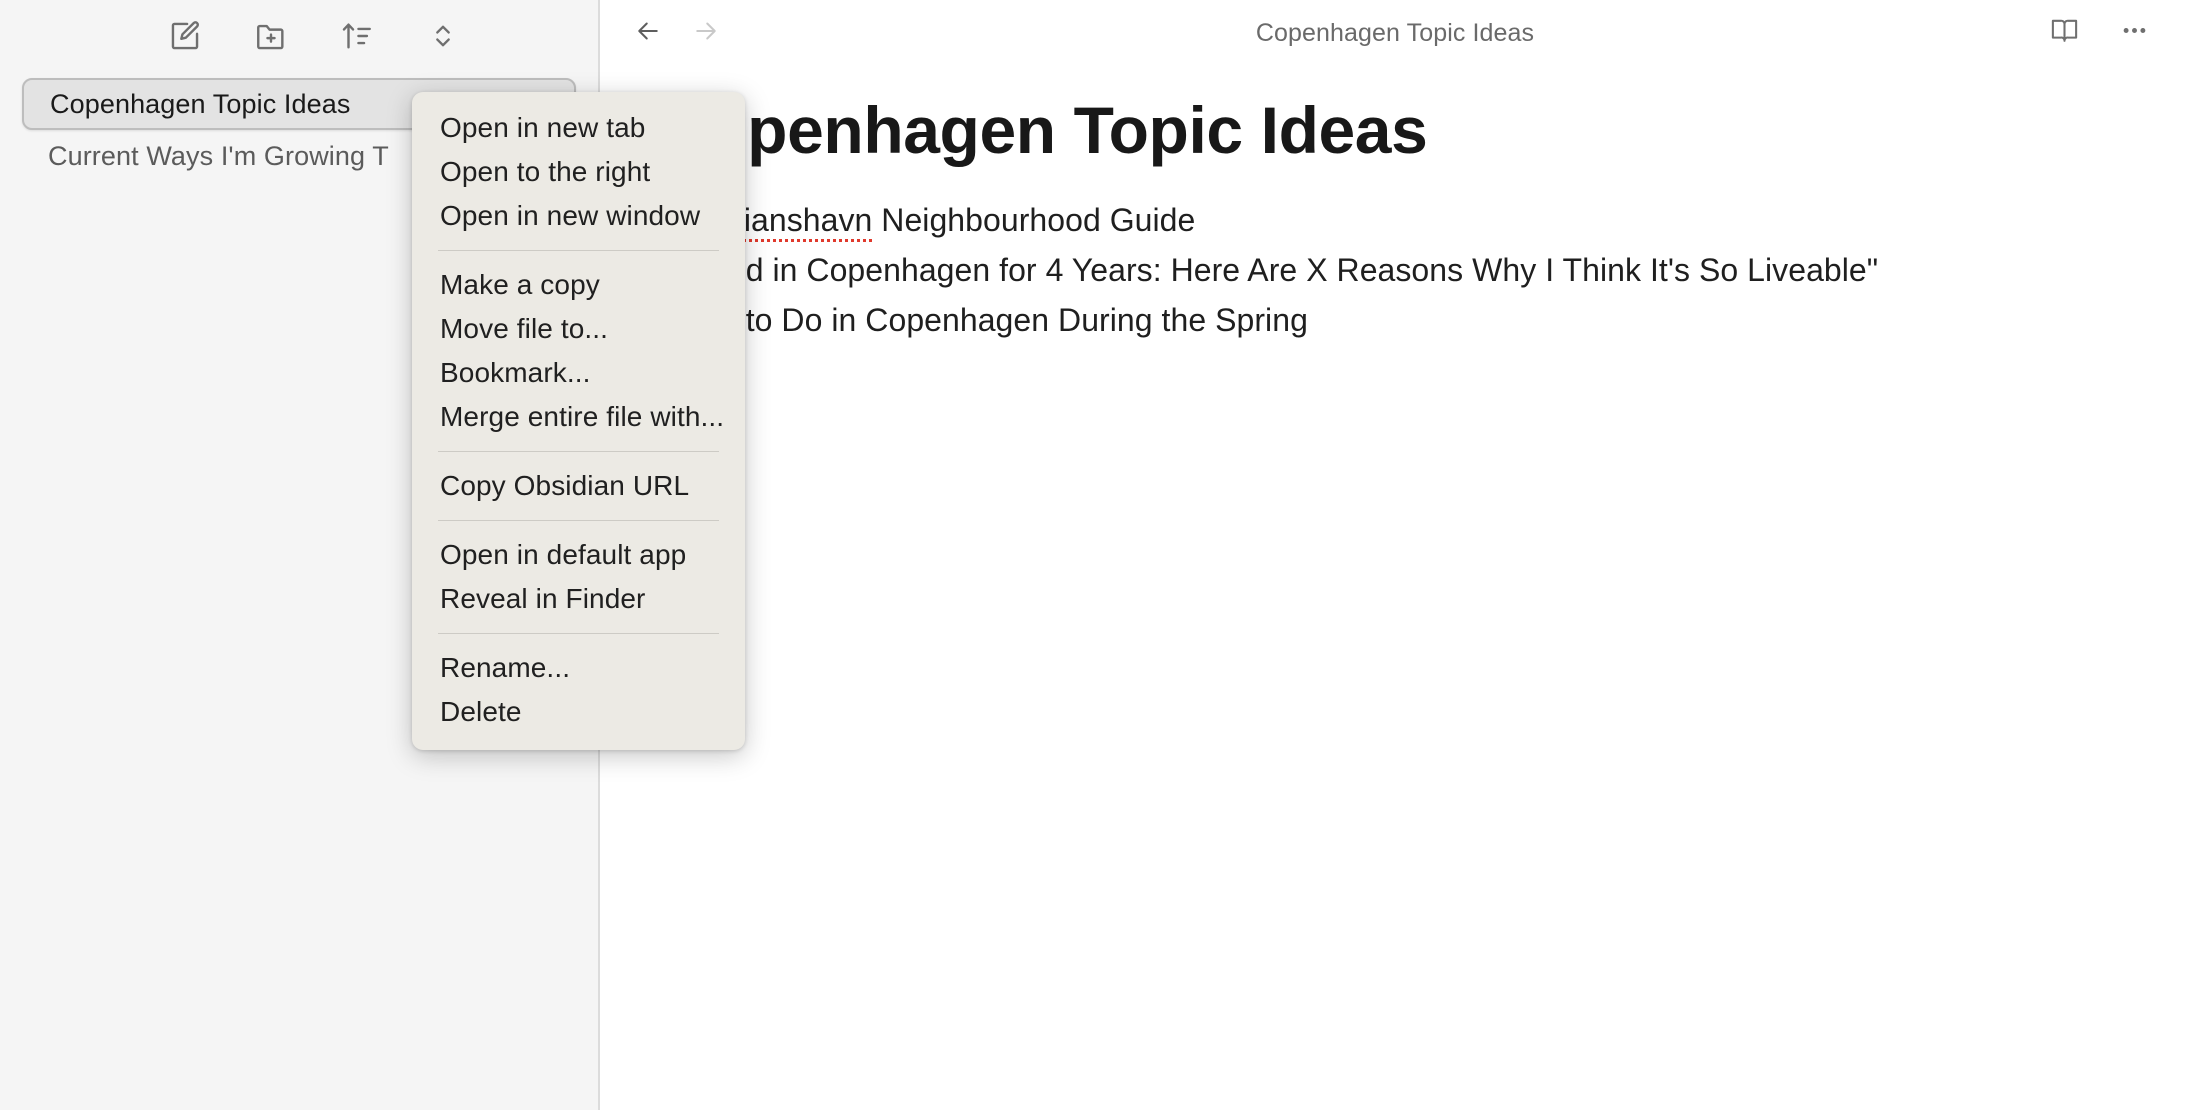  What do you see at coordinates (299, 36) in the screenshot?
I see `file-explorer-toolbar` at bounding box center [299, 36].